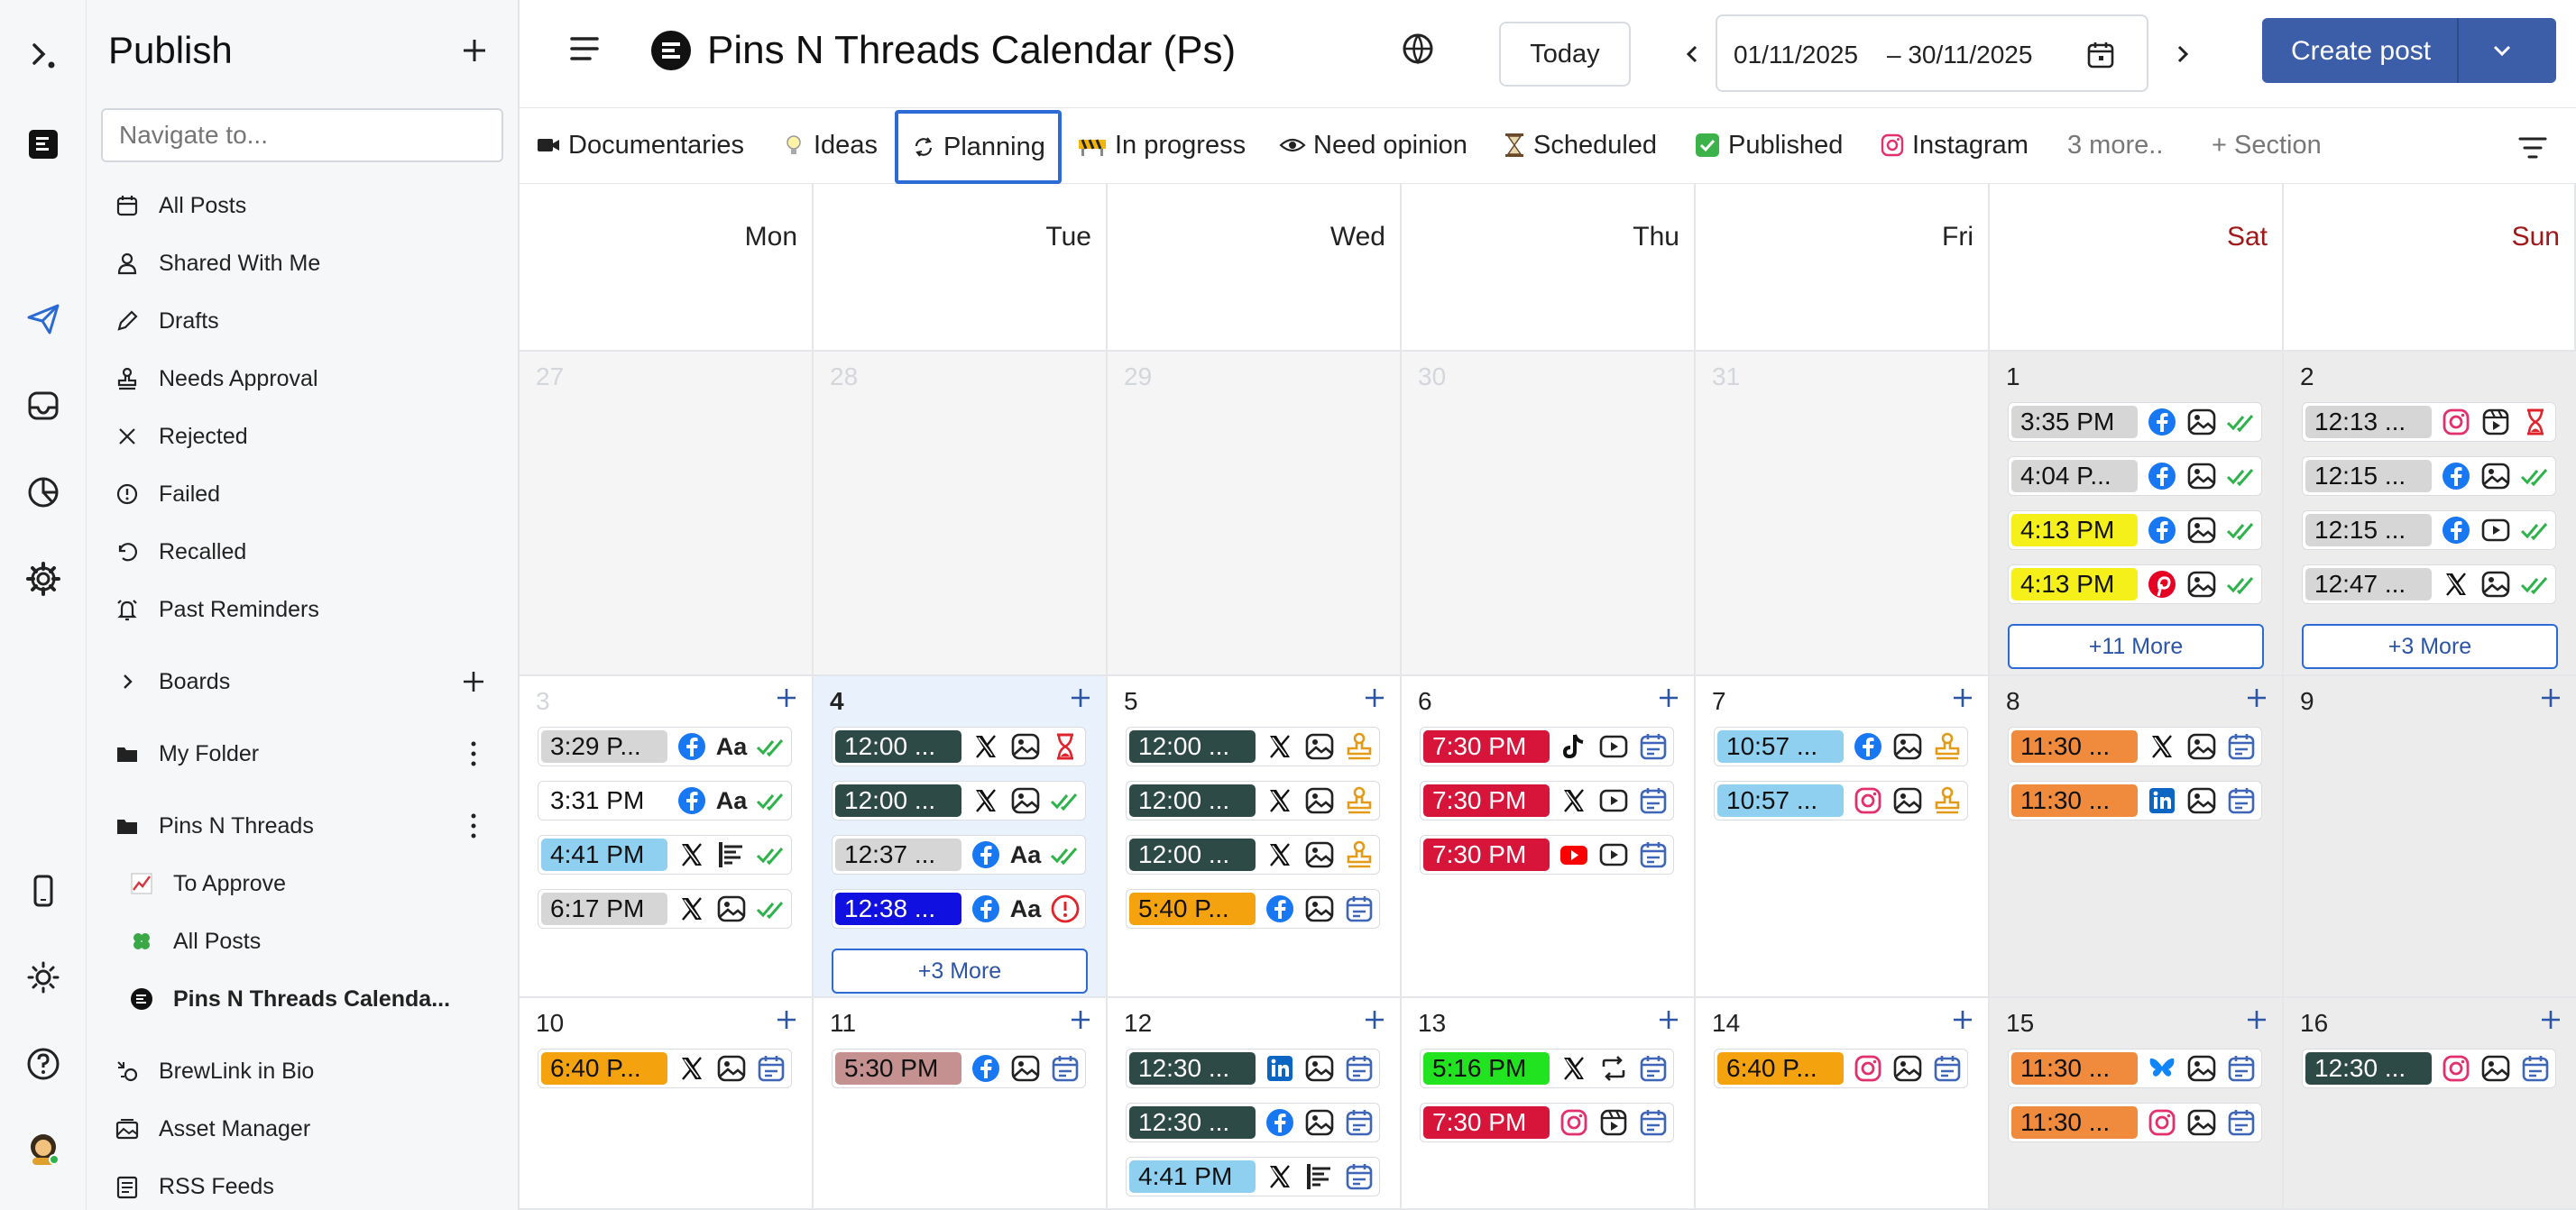 Image resolution: width=2576 pixels, height=1210 pixels. I want to click on day-cell: 9, so click(2430, 837).